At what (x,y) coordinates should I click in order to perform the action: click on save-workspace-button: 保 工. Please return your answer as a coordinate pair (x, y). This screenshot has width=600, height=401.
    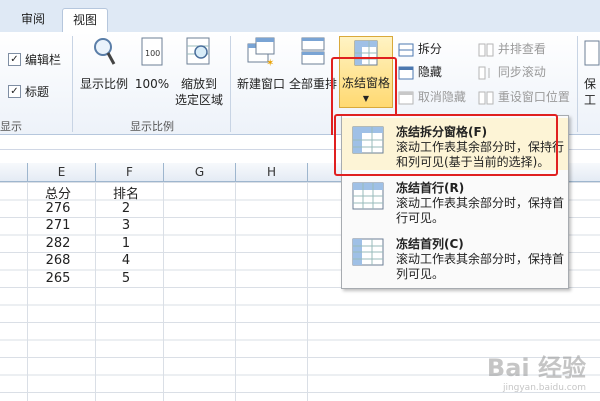
    Looking at the image, I should click on (591, 76).